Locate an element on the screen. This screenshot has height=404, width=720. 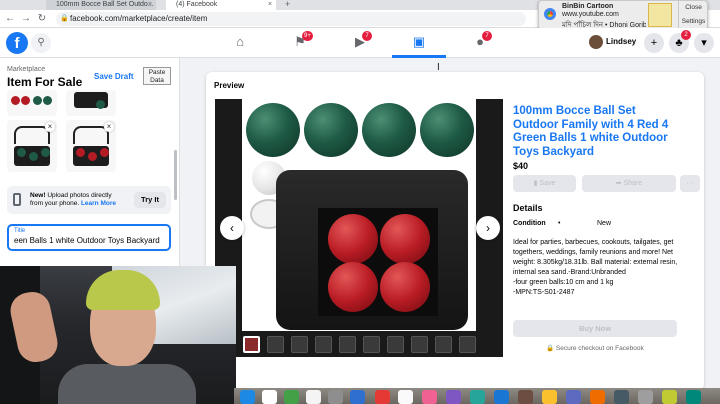
home-icon: ⌂ is located at coordinates (240, 42).